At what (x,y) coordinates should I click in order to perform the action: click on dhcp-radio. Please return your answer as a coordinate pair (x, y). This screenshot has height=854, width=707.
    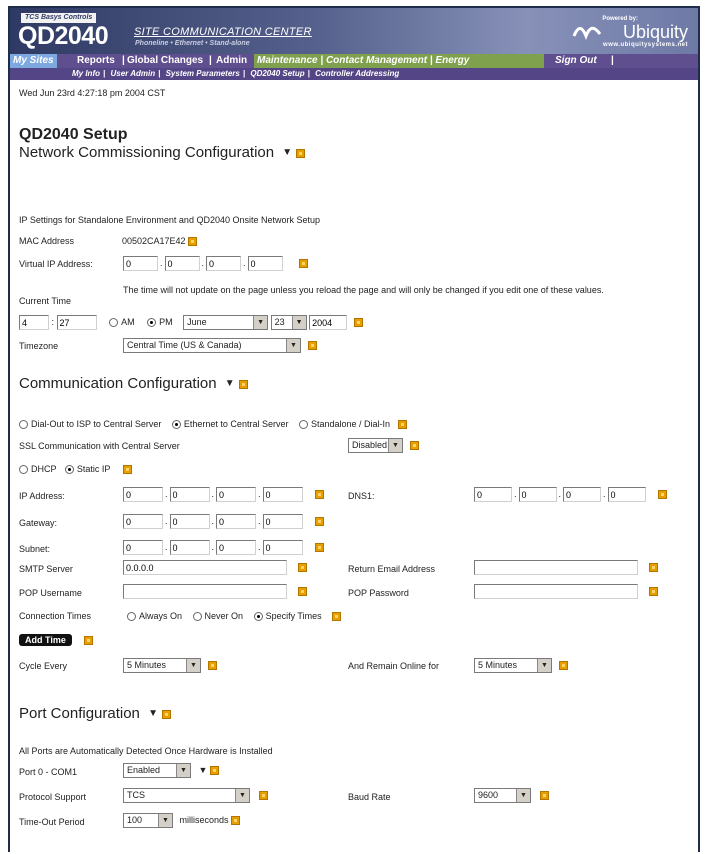
    Looking at the image, I should click on (23, 470).